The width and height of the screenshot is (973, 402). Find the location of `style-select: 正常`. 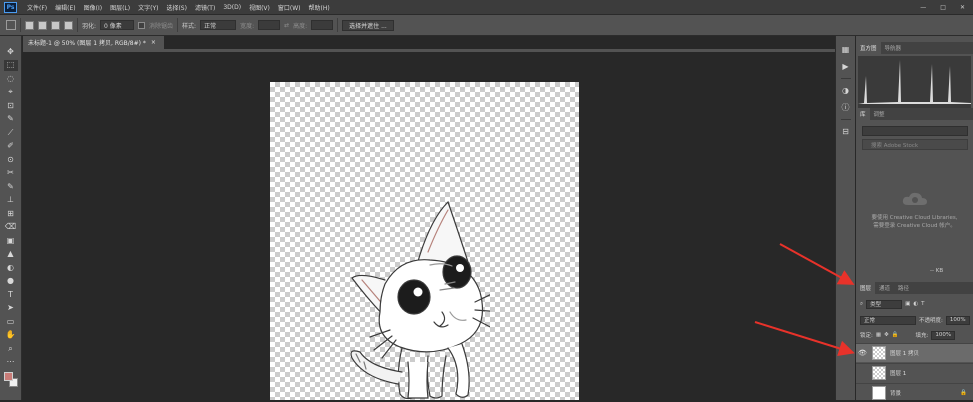

style-select: 正常 is located at coordinates (218, 25).